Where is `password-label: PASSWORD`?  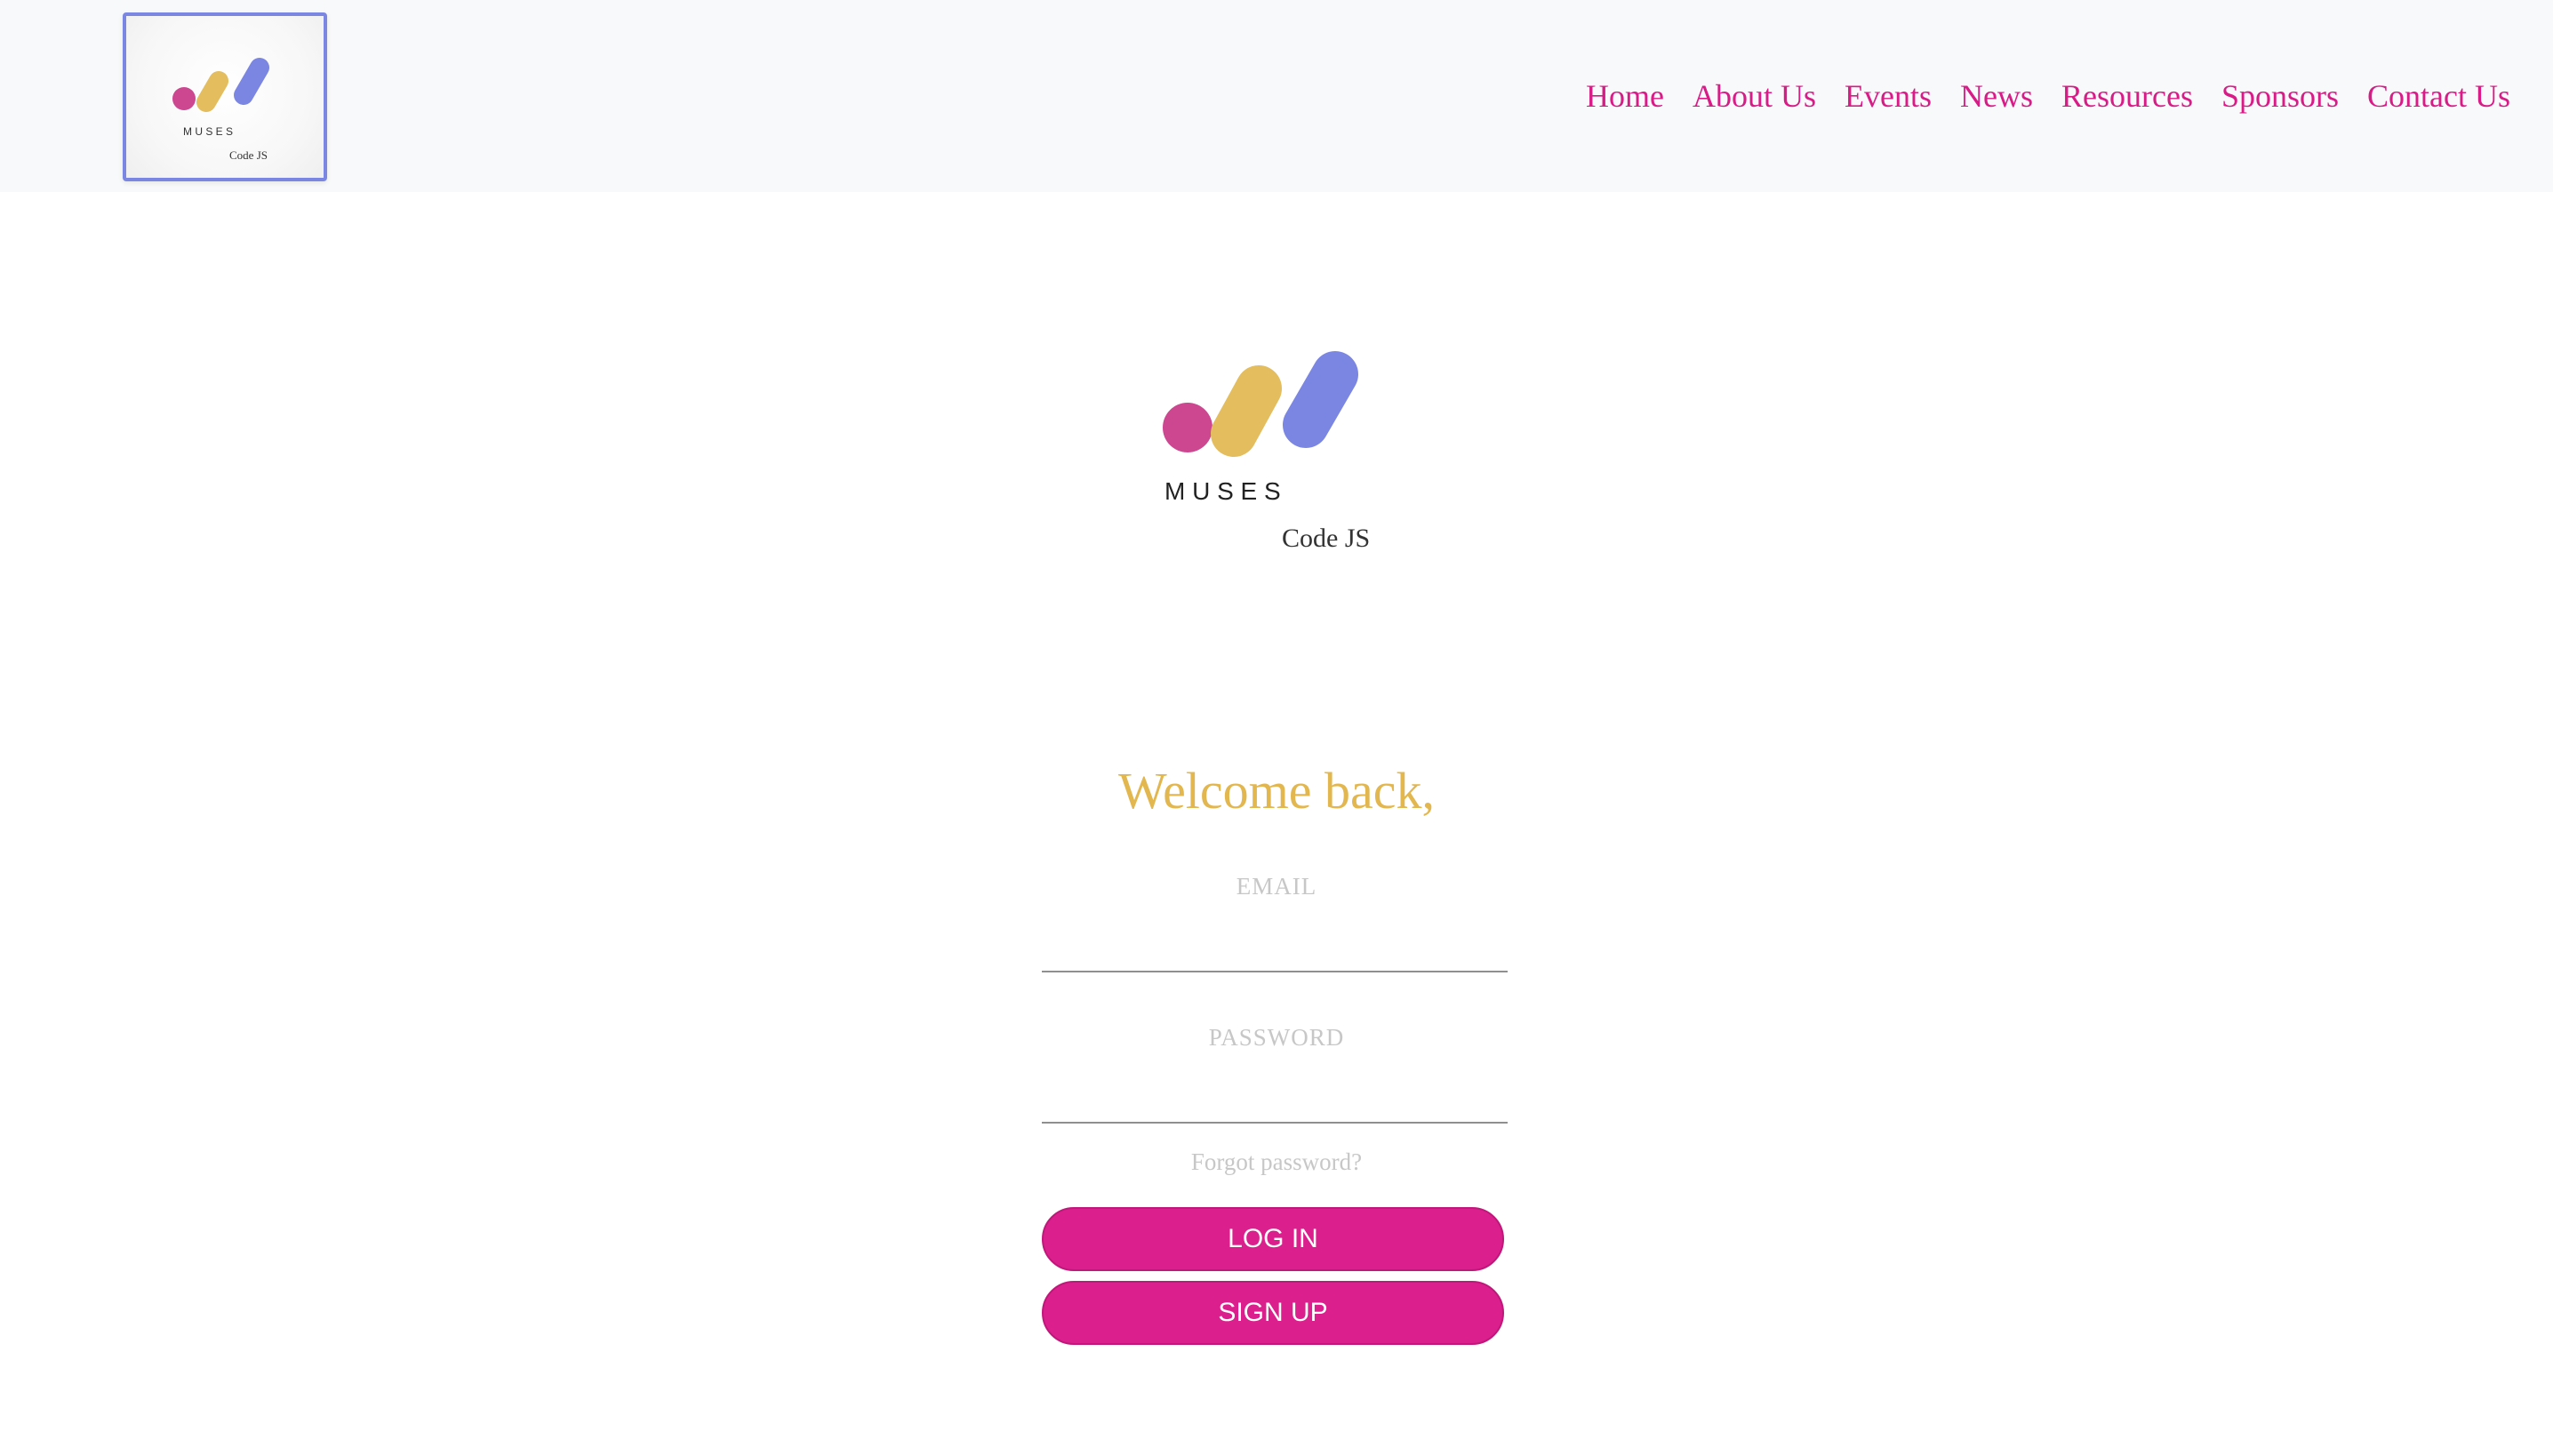 password-label: PASSWORD is located at coordinates (1276, 1037).